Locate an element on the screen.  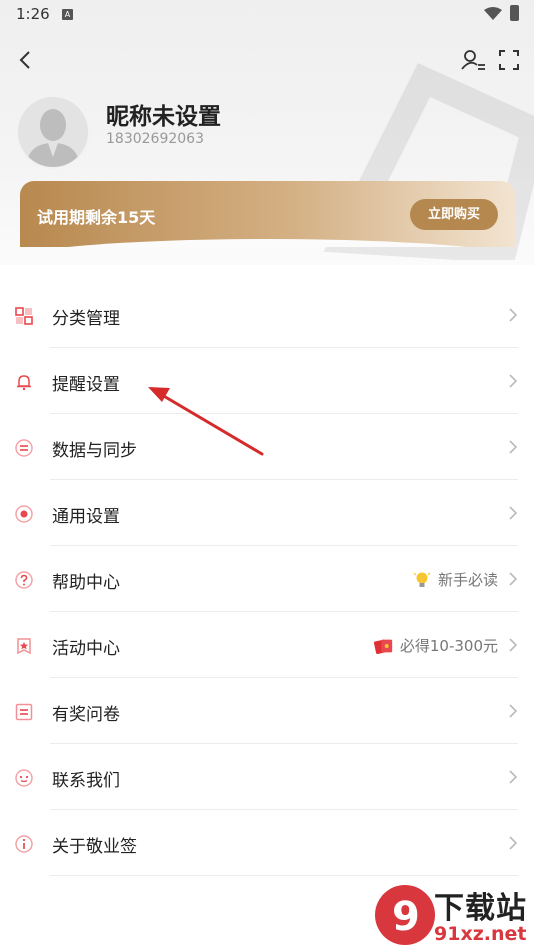
watermark-logo-text: 9 is located at coordinates (406, 917).